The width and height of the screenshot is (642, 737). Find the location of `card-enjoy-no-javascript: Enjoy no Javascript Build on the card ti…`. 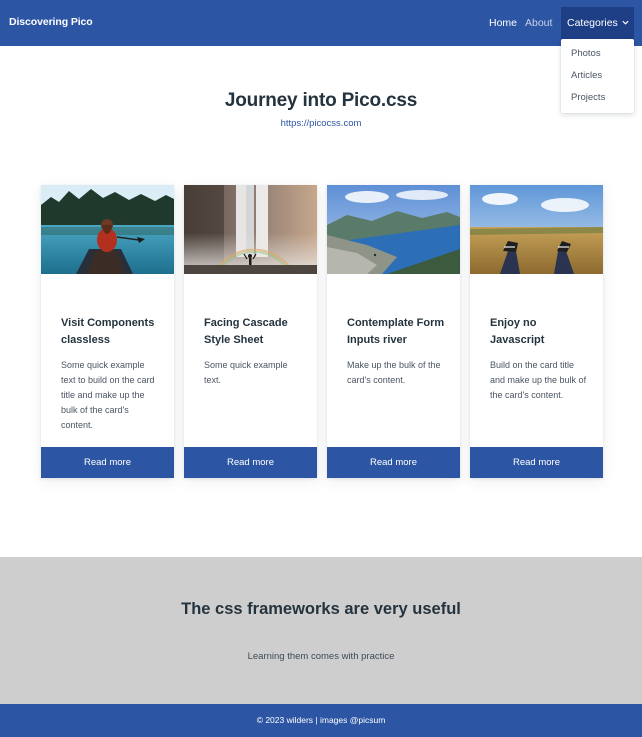

card-enjoy-no-javascript: Enjoy no Javascript Build on the card ti… is located at coordinates (536, 331).